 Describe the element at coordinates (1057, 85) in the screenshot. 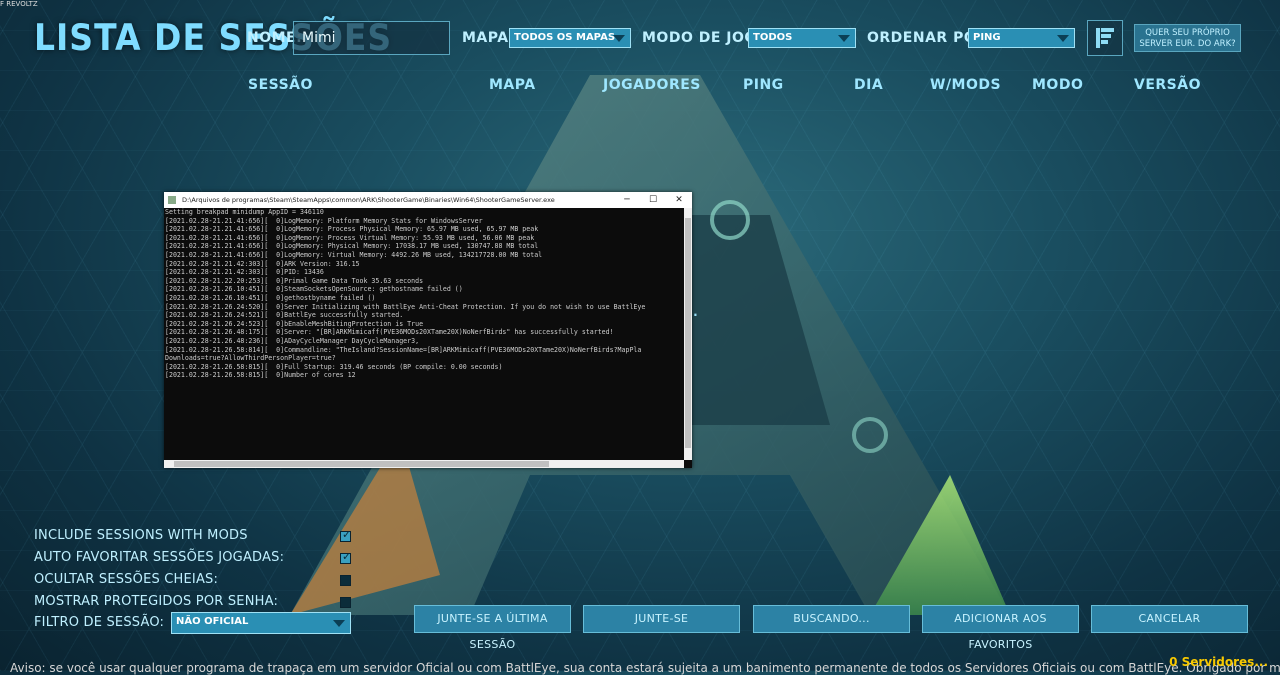

I see `column-header-mode: MODO` at that location.